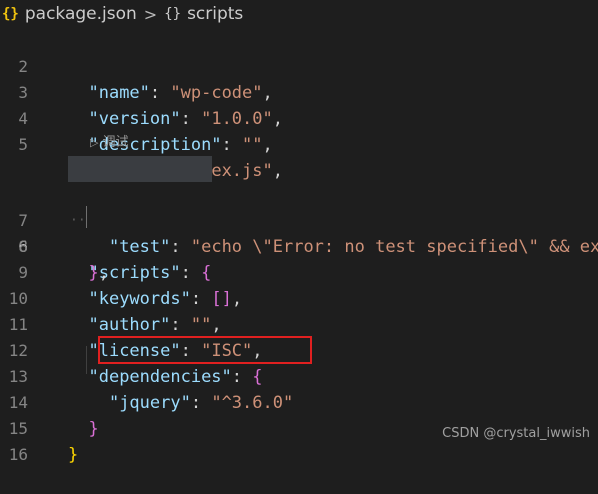 The image size is (598, 494). I want to click on debug-codelens-label: 调试, so click(115, 142).